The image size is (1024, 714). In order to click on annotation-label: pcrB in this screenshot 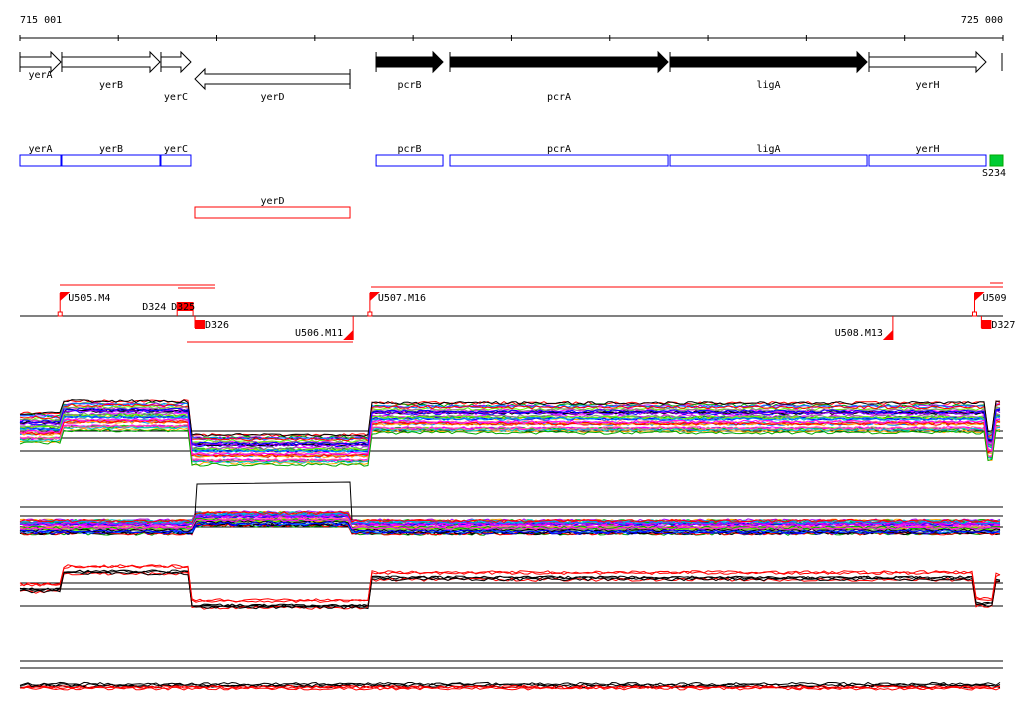, I will do `click(410, 149)`.